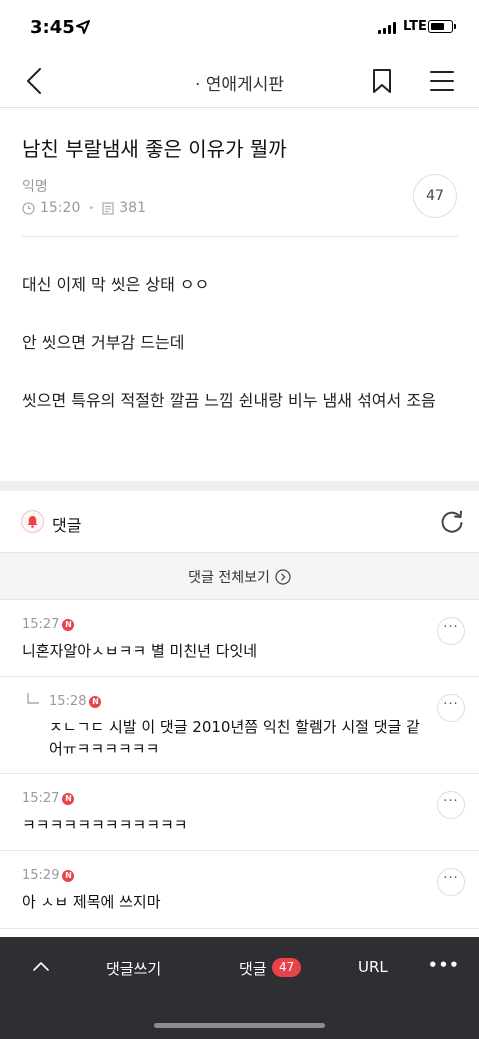 Image resolution: width=479 pixels, height=1039 pixels. Describe the element at coordinates (239, 522) in the screenshot. I see `comments-header: 댓글` at that location.